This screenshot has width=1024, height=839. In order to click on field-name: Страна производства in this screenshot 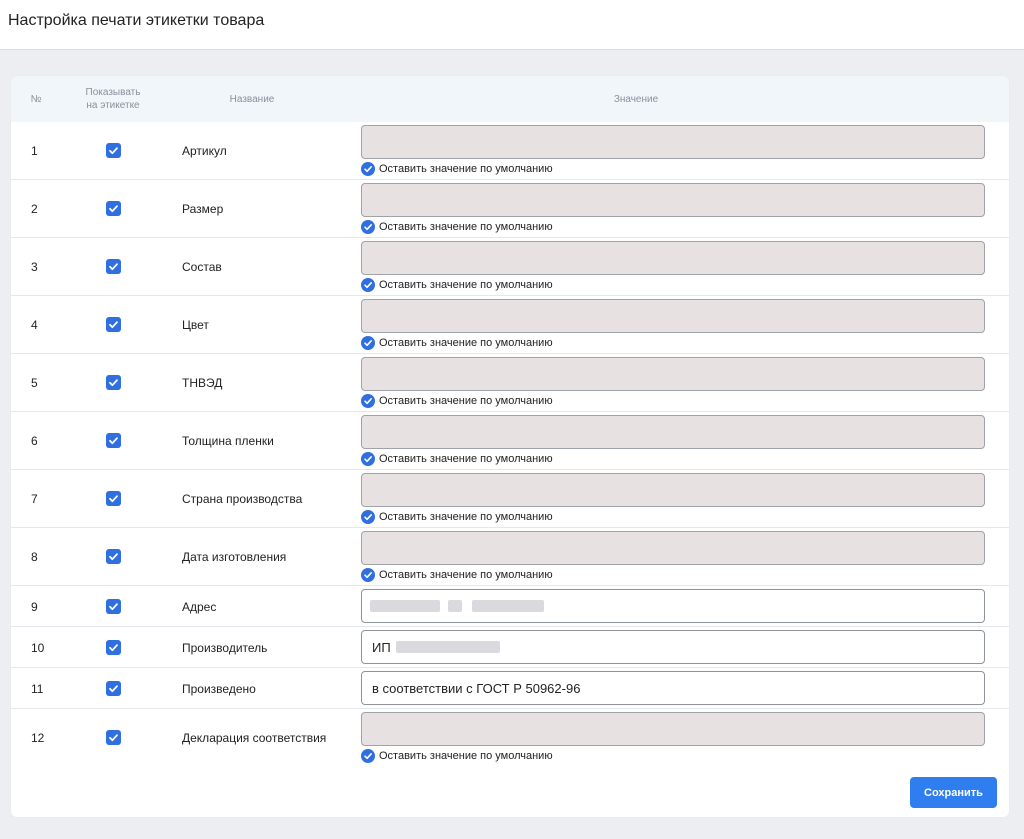, I will do `click(242, 499)`.